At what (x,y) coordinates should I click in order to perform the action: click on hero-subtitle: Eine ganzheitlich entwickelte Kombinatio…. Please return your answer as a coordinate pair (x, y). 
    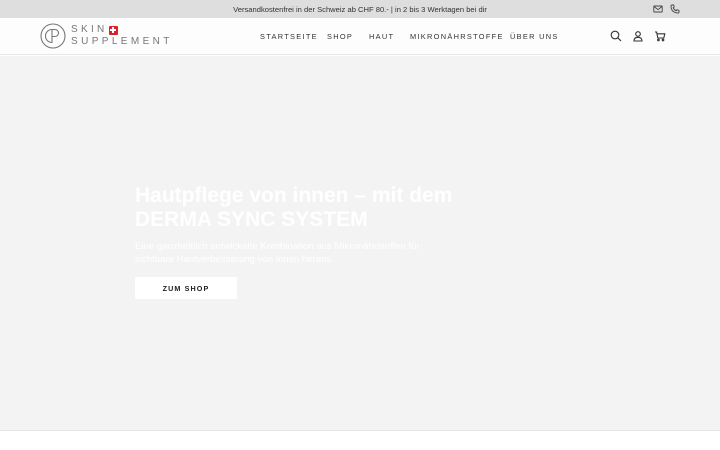
    Looking at the image, I should click on (277, 253).